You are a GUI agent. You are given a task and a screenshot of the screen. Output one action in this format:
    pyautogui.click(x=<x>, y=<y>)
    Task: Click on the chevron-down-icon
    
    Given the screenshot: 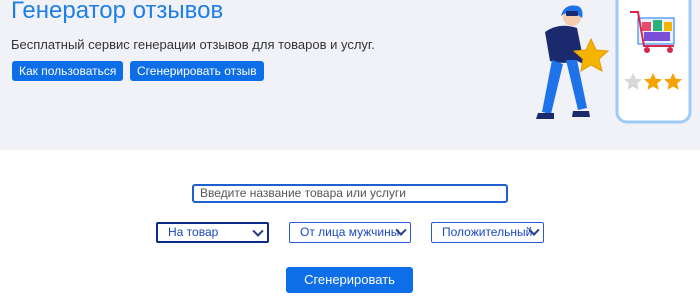 What is the action you would take?
    pyautogui.click(x=258, y=231)
    